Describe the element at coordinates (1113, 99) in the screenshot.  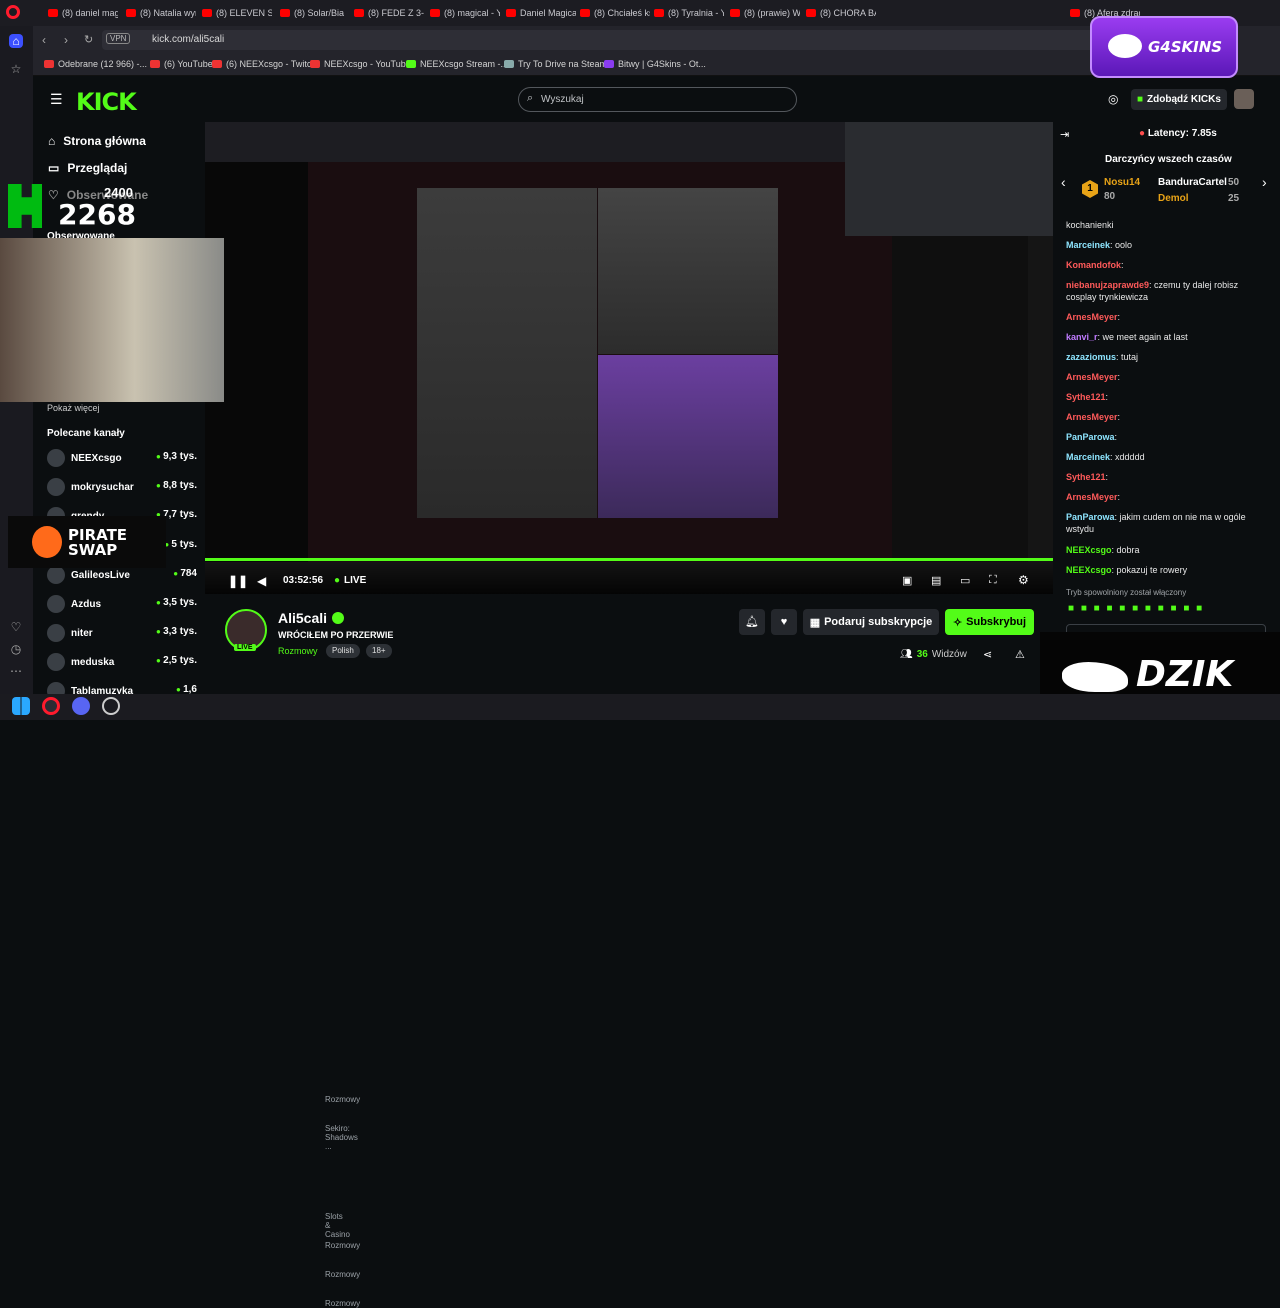
I see `notifications-icon: ◎` at that location.